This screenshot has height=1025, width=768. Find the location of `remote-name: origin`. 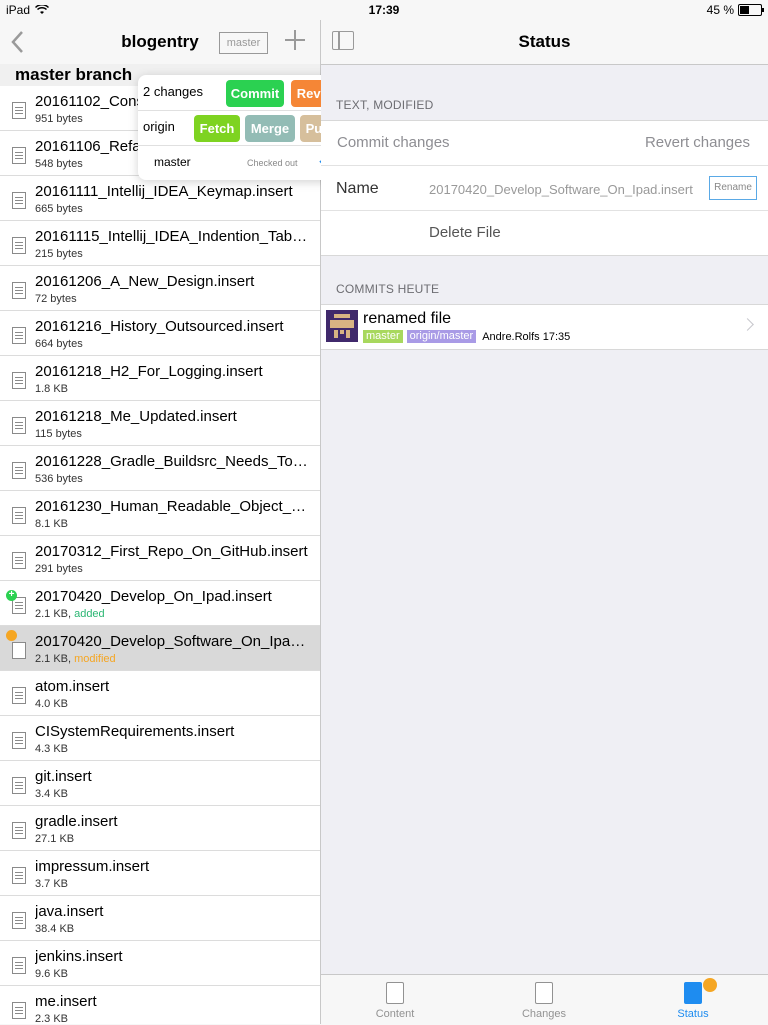

remote-name: origin is located at coordinates (159, 126).